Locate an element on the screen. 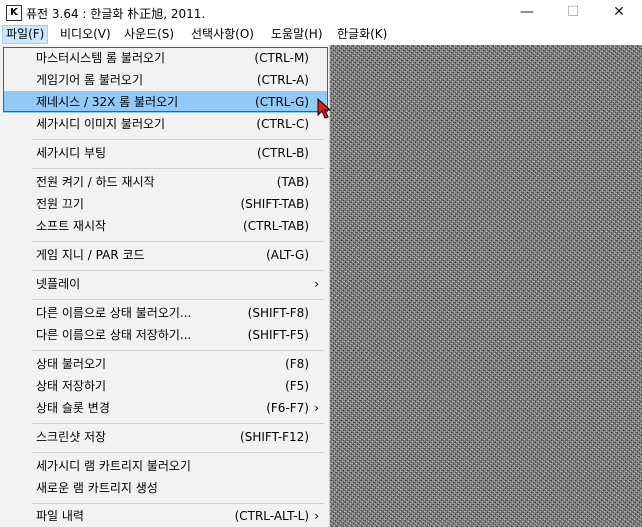 Image resolution: width=642 pixels, height=527 pixels. menu-item-shortcut: (CTRL-A) is located at coordinates (282, 80).